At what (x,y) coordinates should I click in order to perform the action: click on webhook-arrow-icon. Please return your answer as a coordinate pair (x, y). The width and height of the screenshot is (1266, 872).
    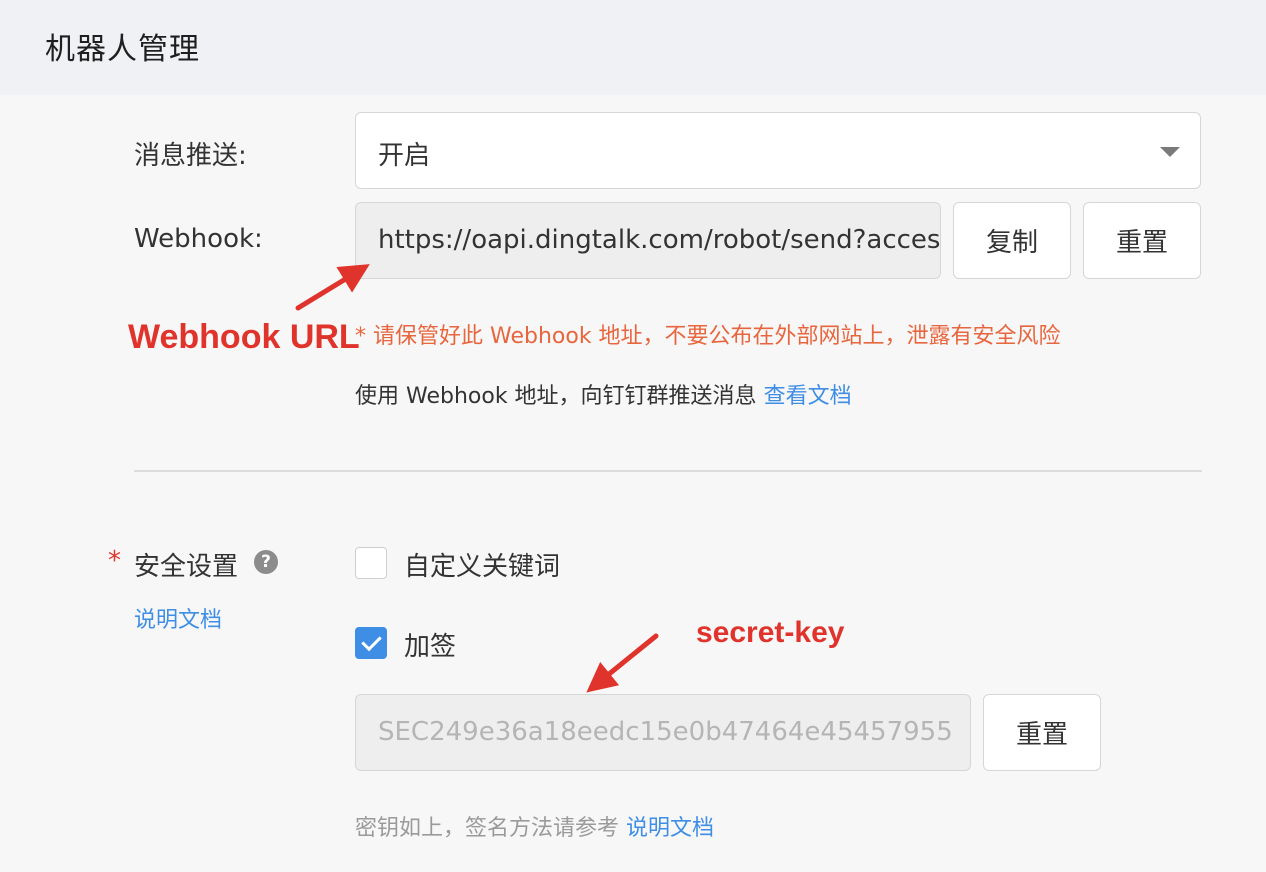
    Looking at the image, I should click on (332, 287).